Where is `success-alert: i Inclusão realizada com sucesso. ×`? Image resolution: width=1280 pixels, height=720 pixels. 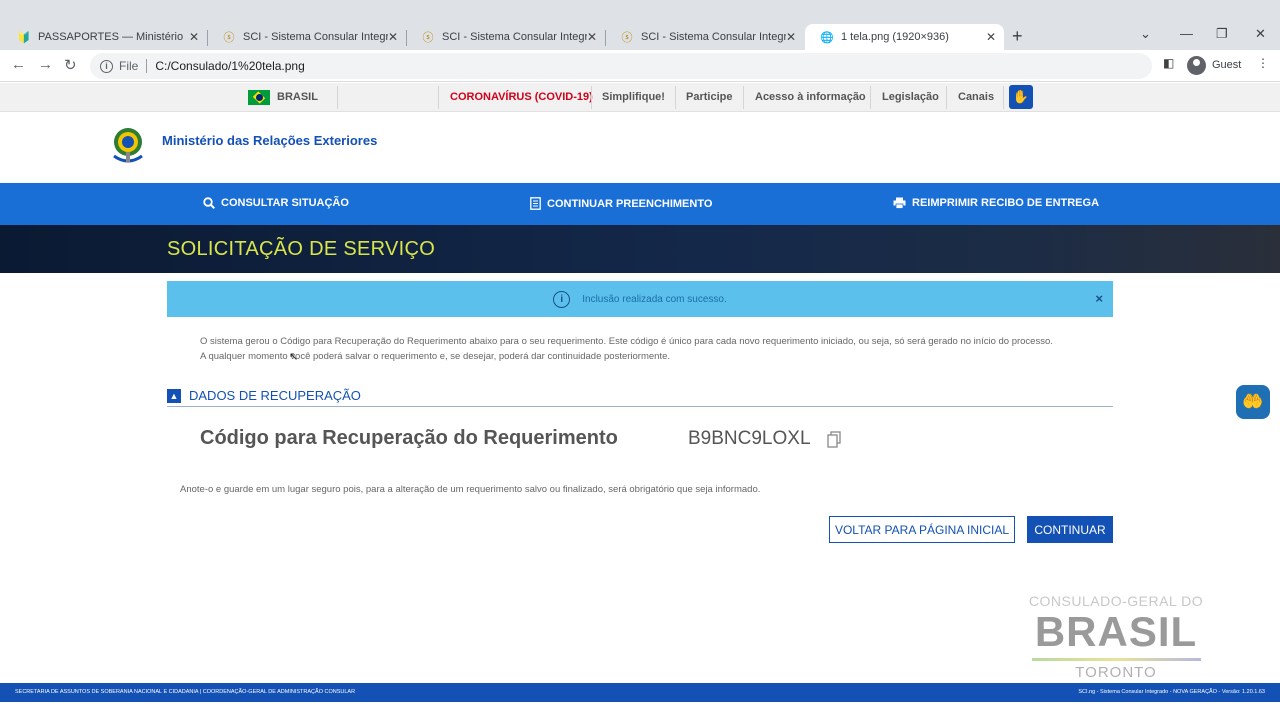
success-alert: i Inclusão realizada com sucesso. × is located at coordinates (640, 299).